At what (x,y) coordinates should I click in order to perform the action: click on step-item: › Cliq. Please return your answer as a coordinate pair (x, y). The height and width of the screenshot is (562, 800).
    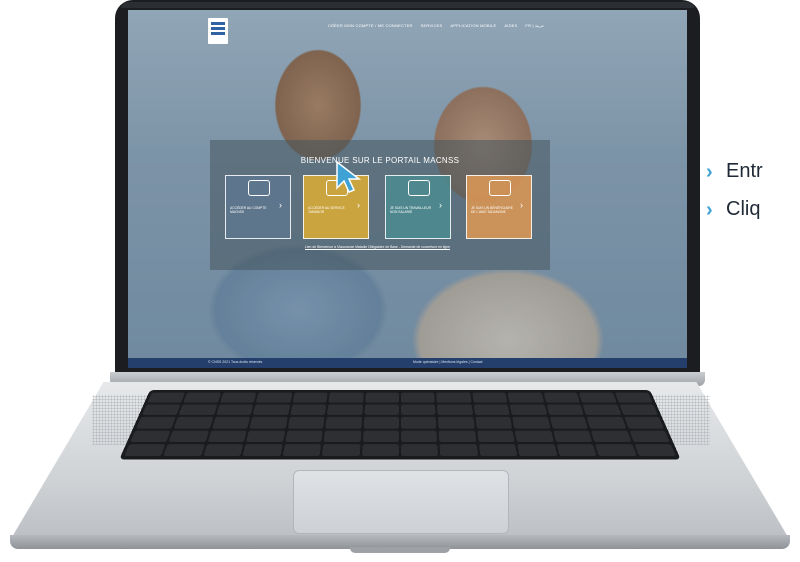
    Looking at the image, I should click on (733, 209).